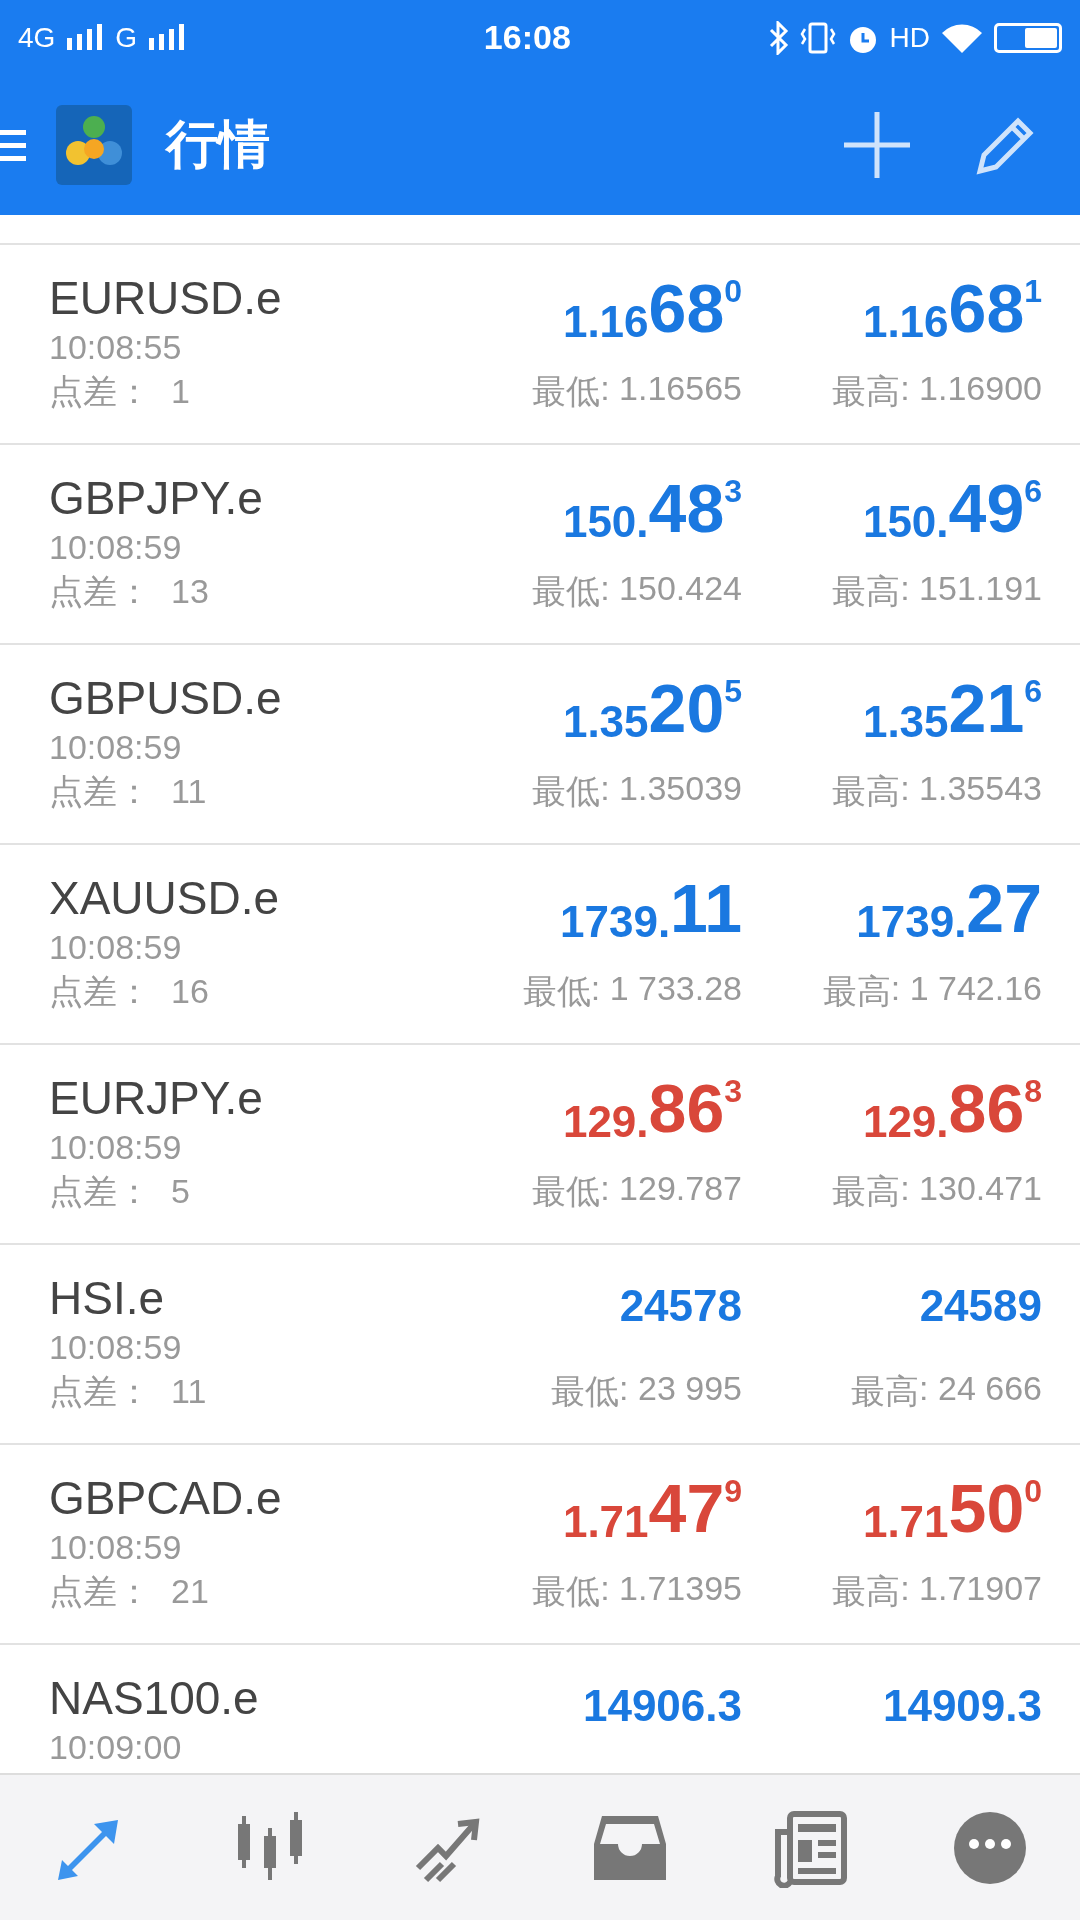 This screenshot has width=1080, height=1920. I want to click on low-value: : 1 733.28, so click(666, 989).